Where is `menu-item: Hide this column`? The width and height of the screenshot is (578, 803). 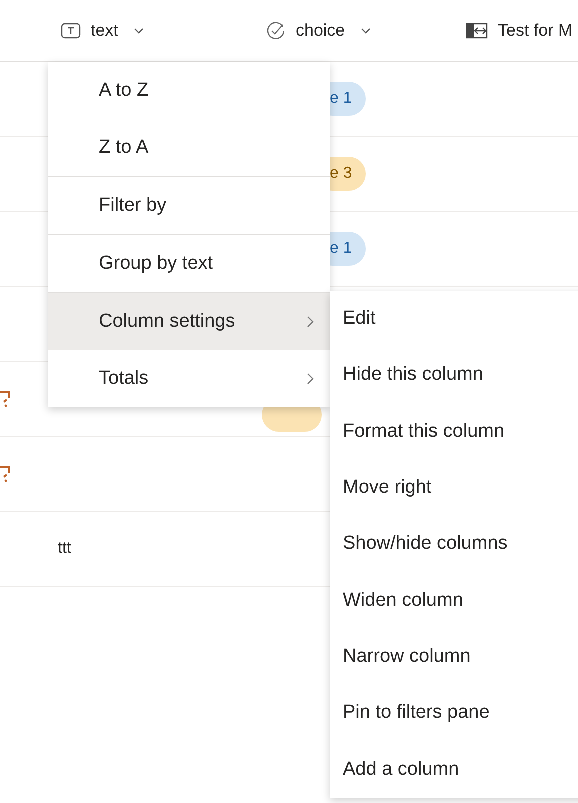
menu-item: Hide this column is located at coordinates (454, 375).